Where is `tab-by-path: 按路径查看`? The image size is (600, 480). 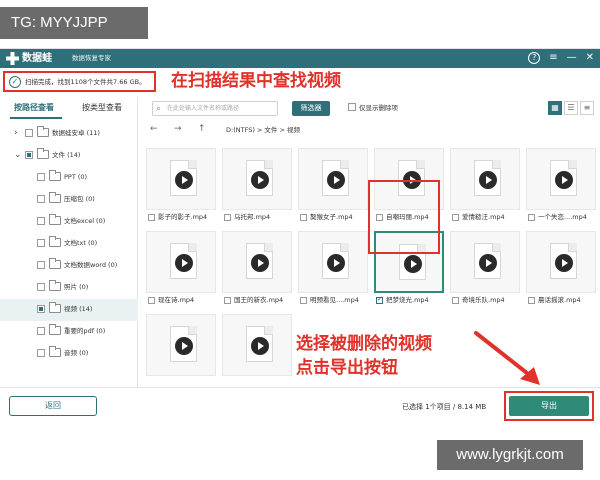
tab-by-path: 按路径查看 is located at coordinates (34, 108).